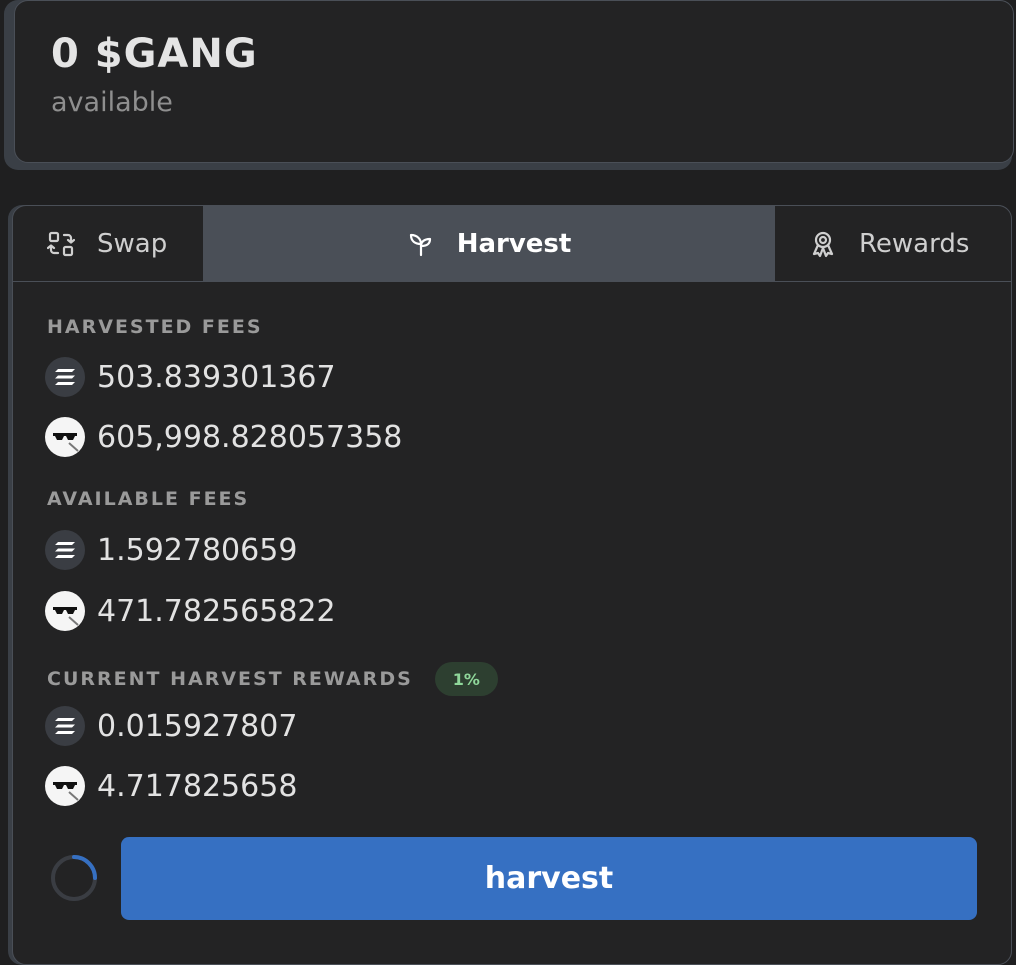  Describe the element at coordinates (197, 786) in the screenshot. I see `reward-gang-value: 4.717825658` at that location.